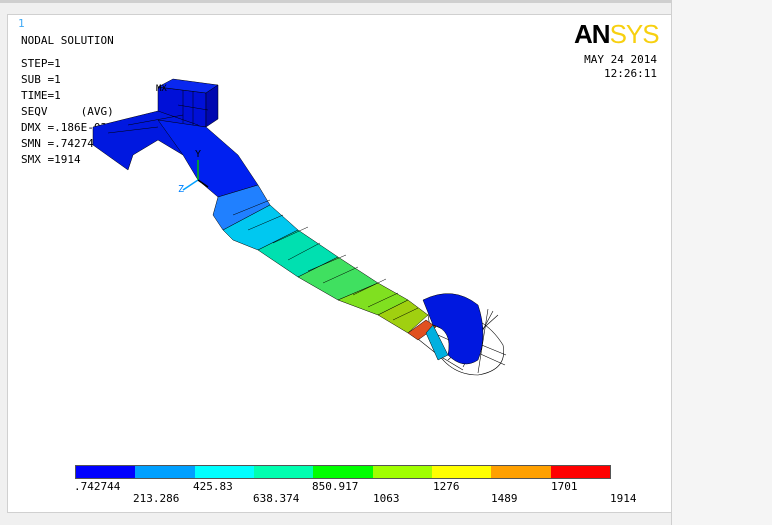 The width and height of the screenshot is (772, 525). I want to click on top-border, so click(386, 1).